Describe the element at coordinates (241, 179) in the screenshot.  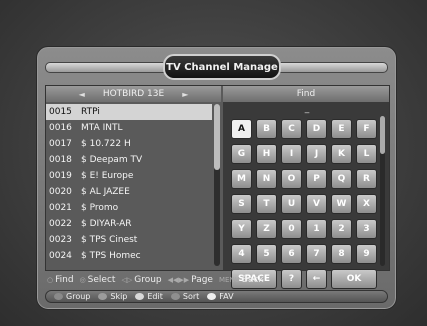
I see `key-m: M` at that location.